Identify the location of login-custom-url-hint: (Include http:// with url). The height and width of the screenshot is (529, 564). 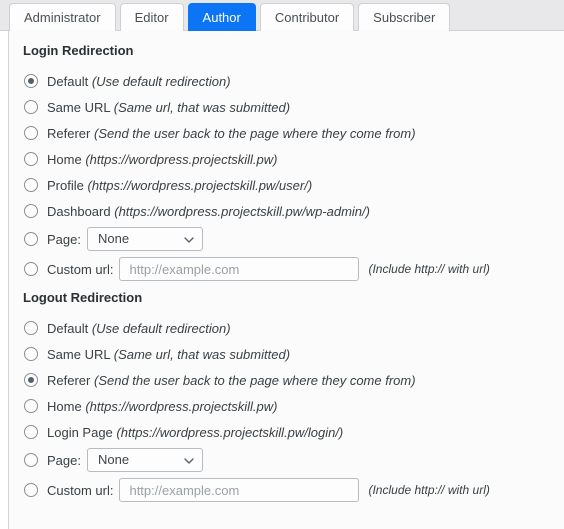
(429, 269).